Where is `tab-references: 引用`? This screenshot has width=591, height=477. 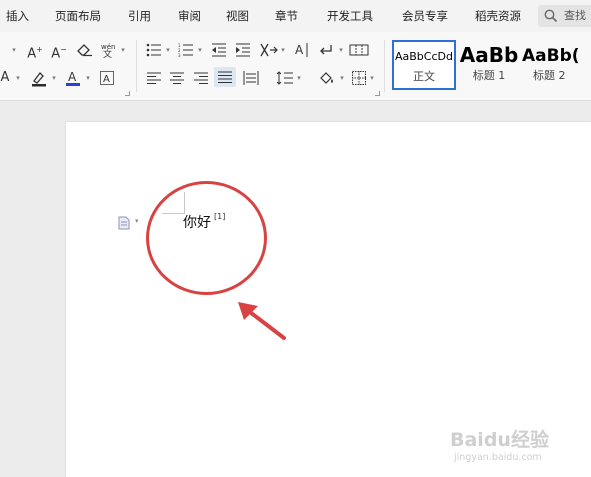 tab-references: 引用 is located at coordinates (139, 16).